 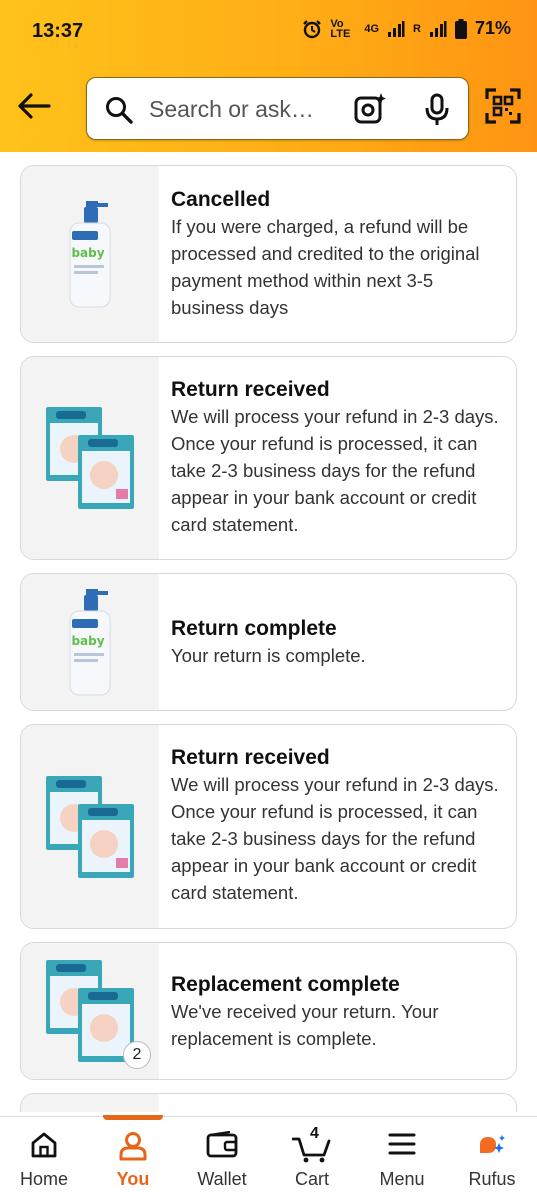 I want to click on card-text: Your return is complete., so click(x=268, y=655).